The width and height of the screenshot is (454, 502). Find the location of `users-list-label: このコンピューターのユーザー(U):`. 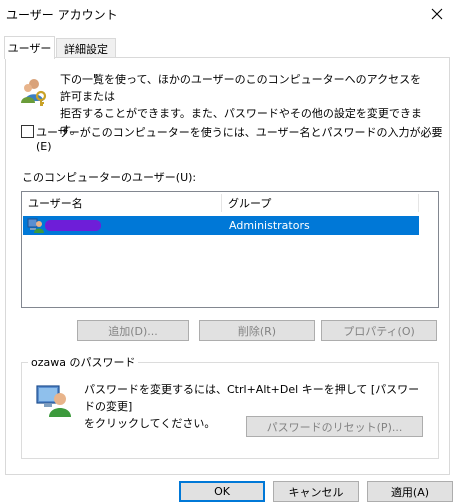

users-list-label: このコンピューターのユーザー(U): is located at coordinates (109, 177).